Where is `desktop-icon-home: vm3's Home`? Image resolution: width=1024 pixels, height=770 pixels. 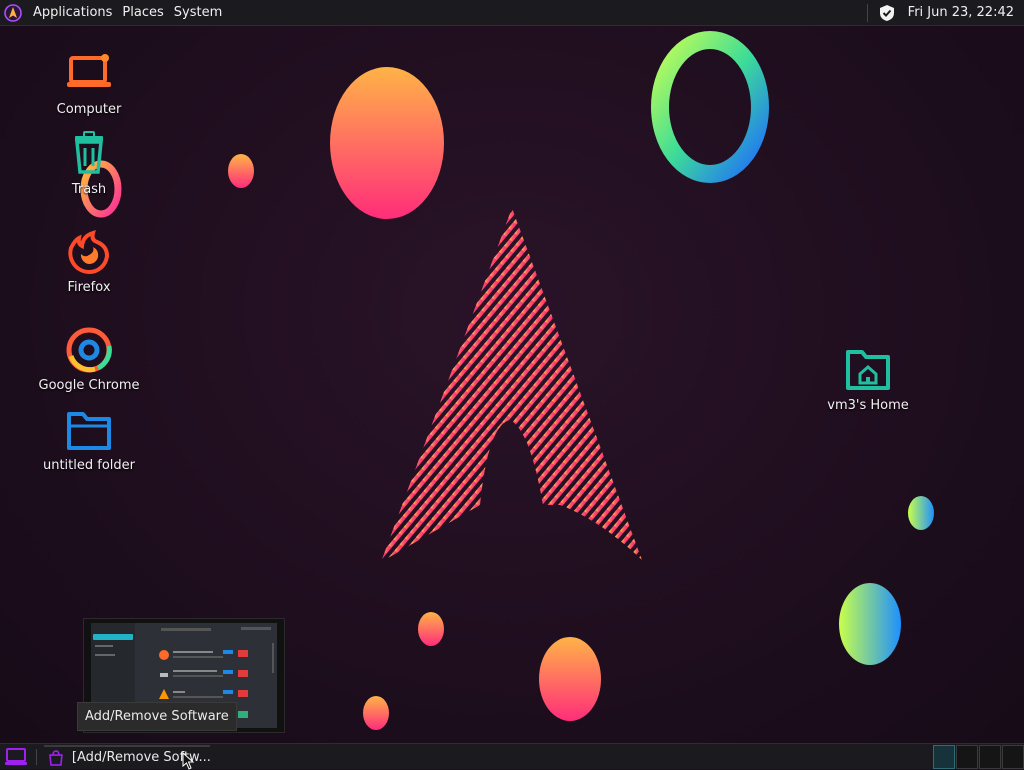 desktop-icon-home: vm3's Home is located at coordinates (868, 379).